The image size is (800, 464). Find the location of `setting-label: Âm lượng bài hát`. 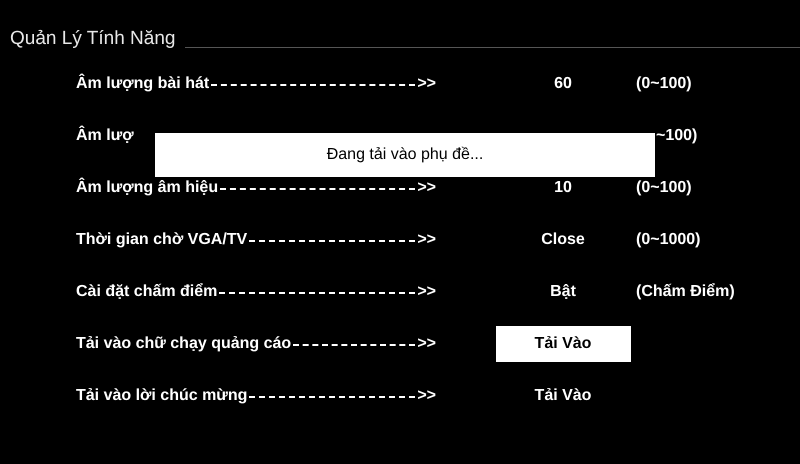

setting-label: Âm lượng bài hát is located at coordinates (143, 84).